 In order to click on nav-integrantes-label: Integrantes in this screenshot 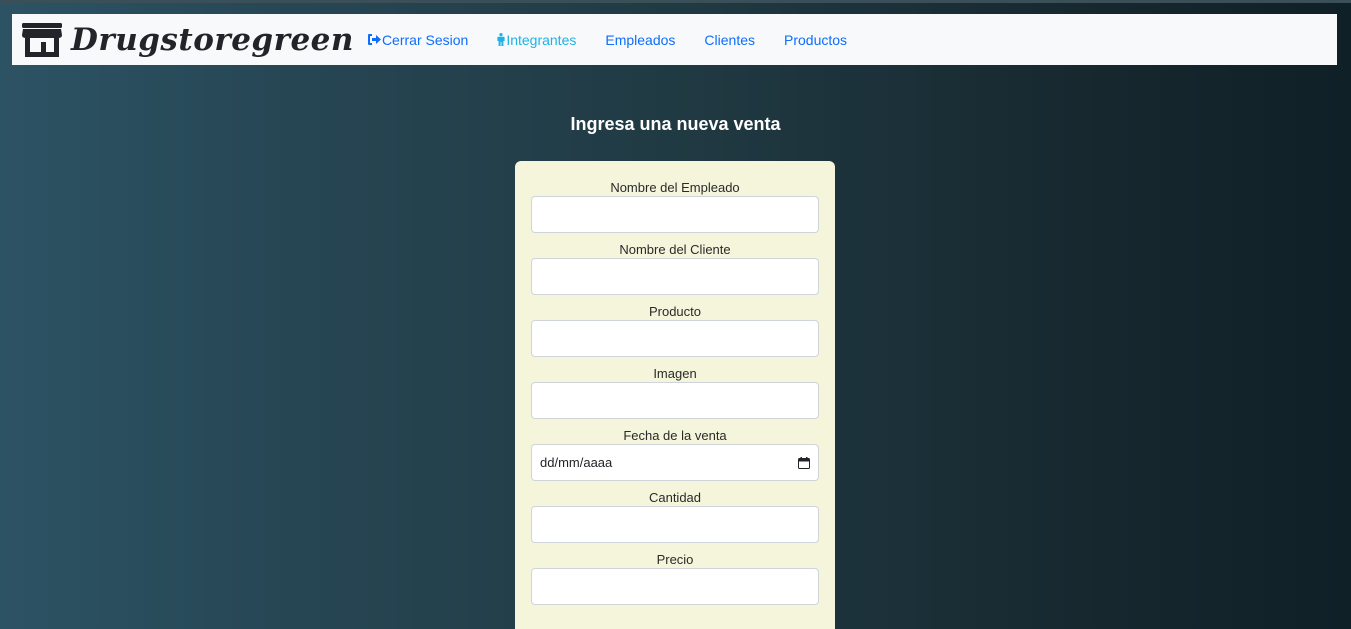, I will do `click(541, 39)`.